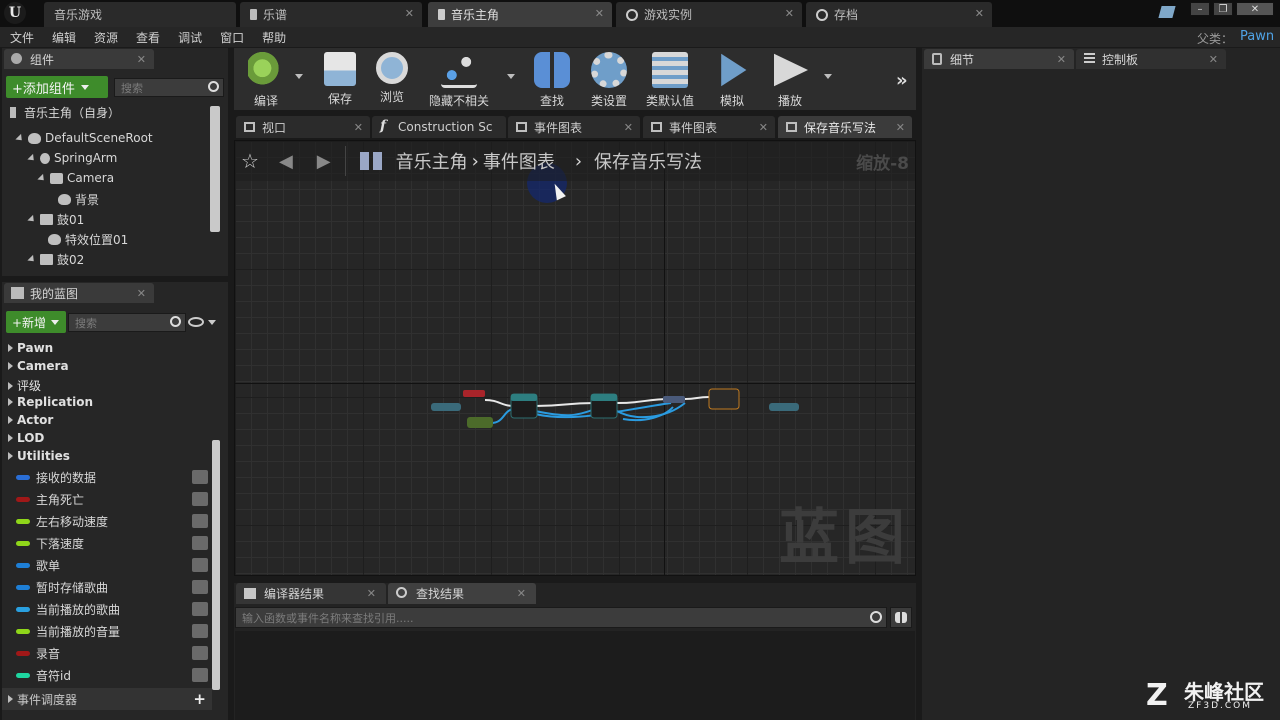 The width and height of the screenshot is (1280, 720). Describe the element at coordinates (215, 169) in the screenshot. I see `components-scrollbar` at that location.